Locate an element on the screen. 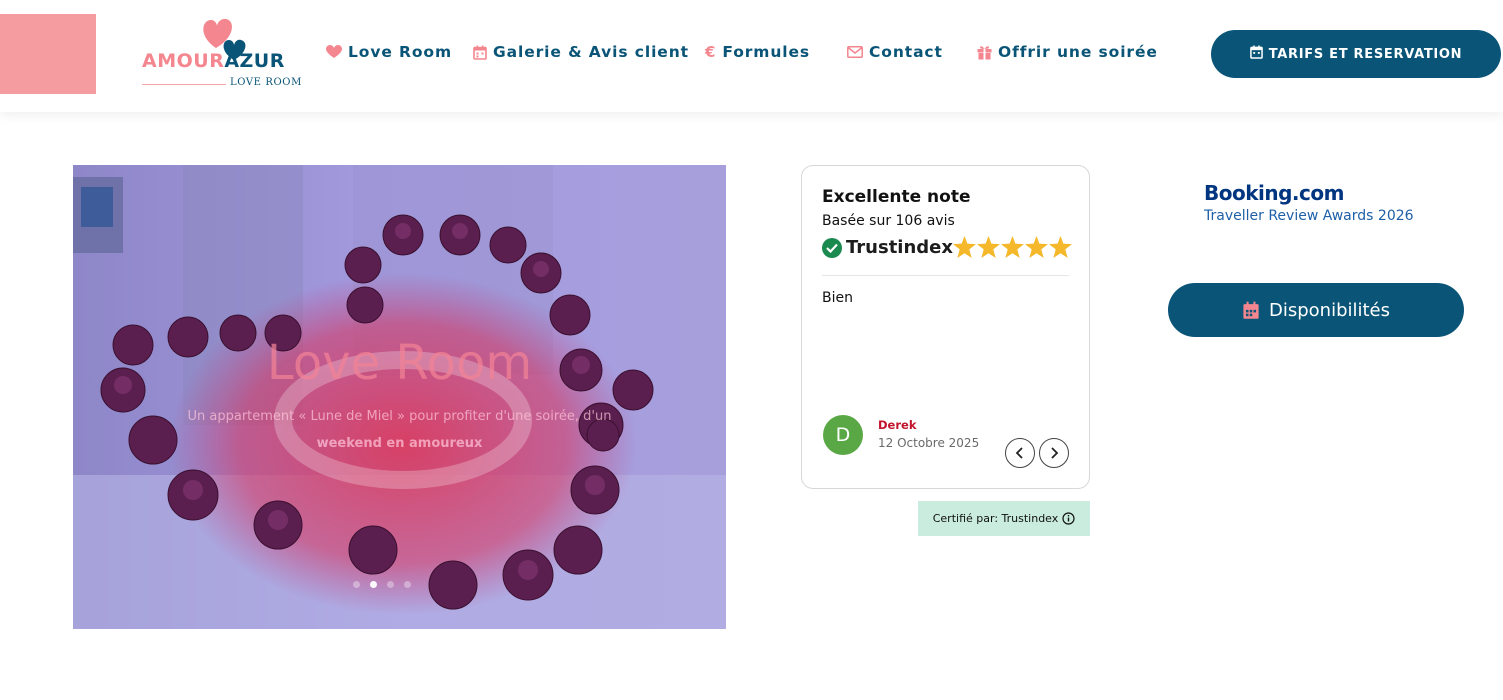 This screenshot has width=1503, height=700. hero-subtitle-bold: weekend en amoureux is located at coordinates (399, 443).